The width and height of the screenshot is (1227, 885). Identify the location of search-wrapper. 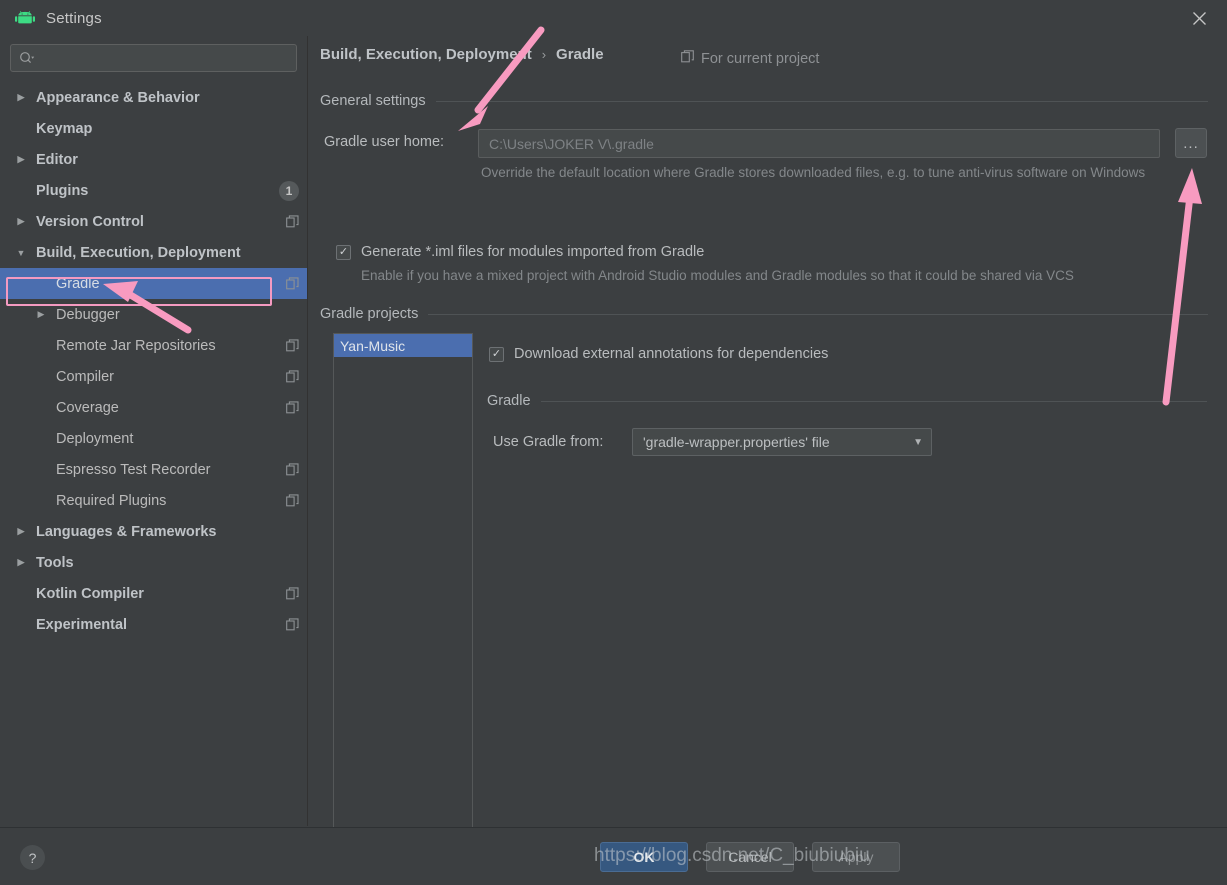
(153, 54).